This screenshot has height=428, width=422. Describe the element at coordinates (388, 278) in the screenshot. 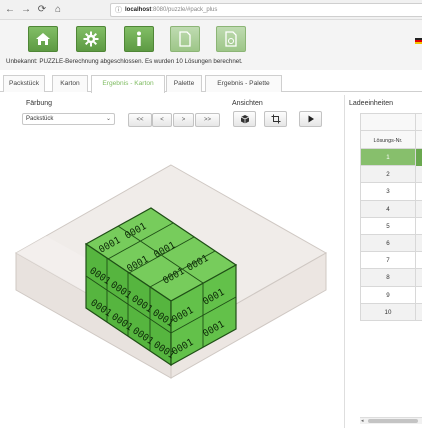

I see `solution-number: 8` at that location.